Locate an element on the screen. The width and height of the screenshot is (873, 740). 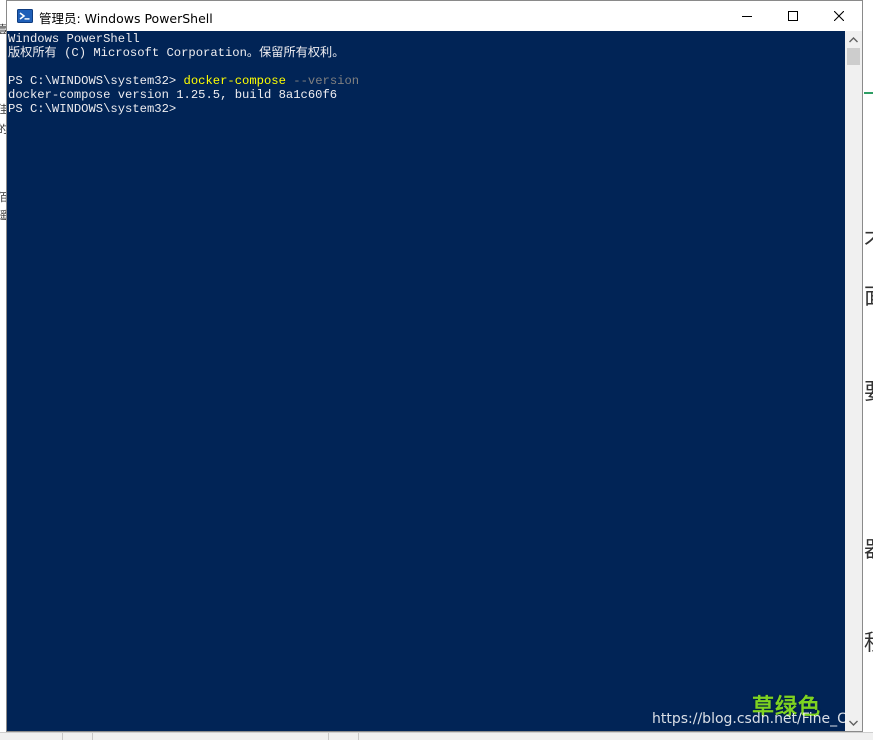
background-right-fragment: 不 面 要 器 程 is located at coordinates (867, 369).